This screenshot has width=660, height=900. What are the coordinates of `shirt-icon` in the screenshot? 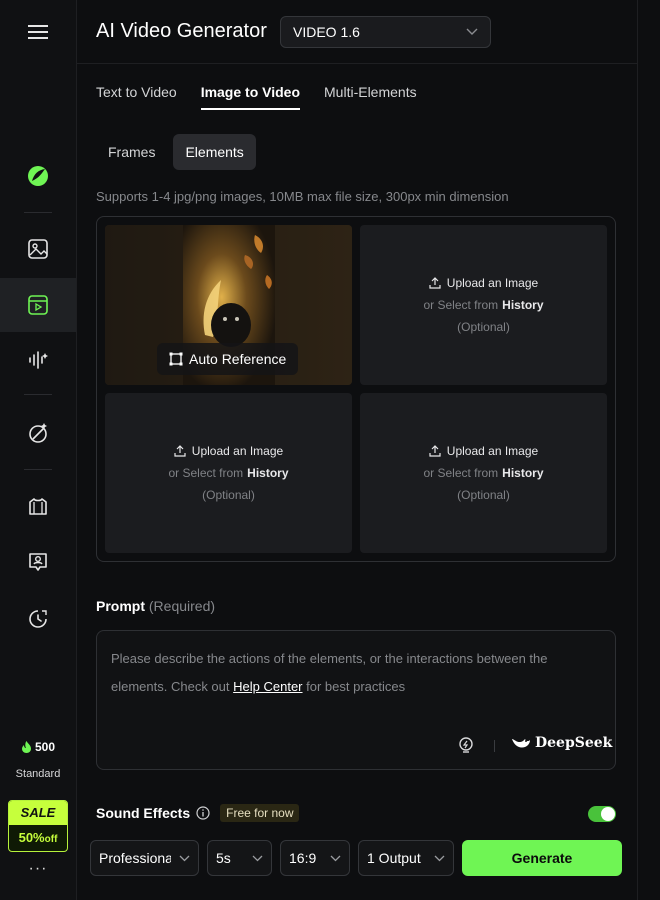 It's located at (38, 506).